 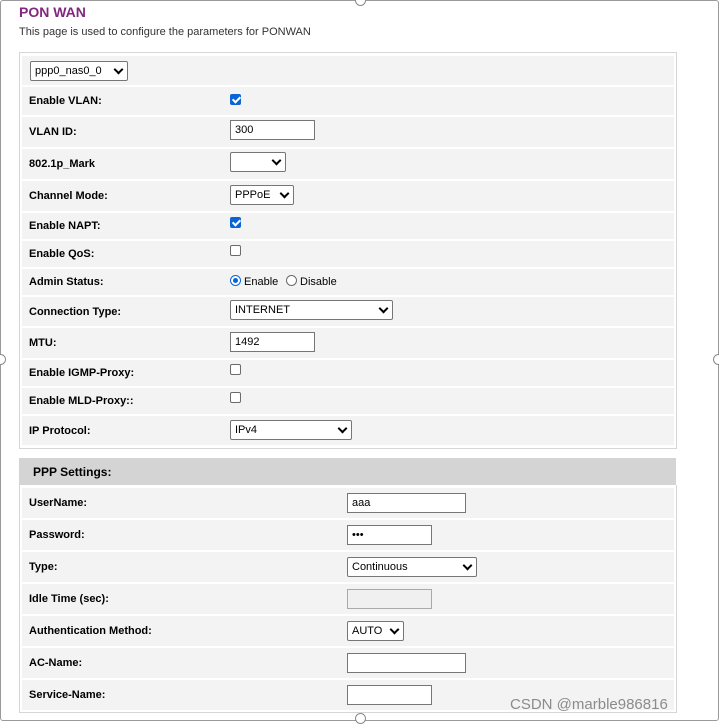 I want to click on enable-vlan-row: Enable VLAN:, so click(x=348, y=101).